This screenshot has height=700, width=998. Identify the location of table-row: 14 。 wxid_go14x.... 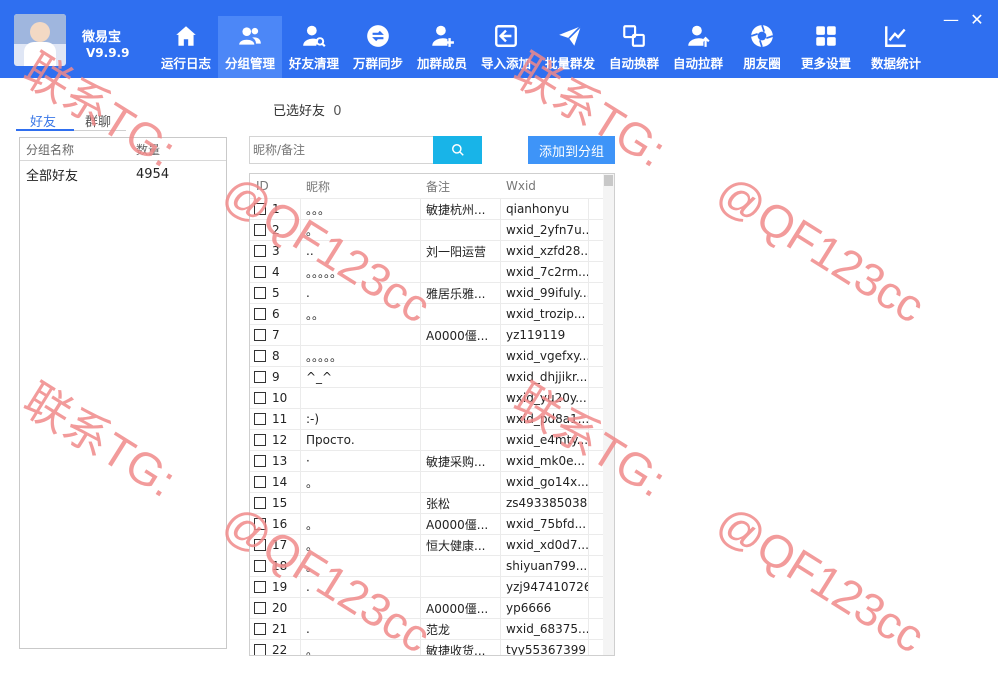
(432, 481).